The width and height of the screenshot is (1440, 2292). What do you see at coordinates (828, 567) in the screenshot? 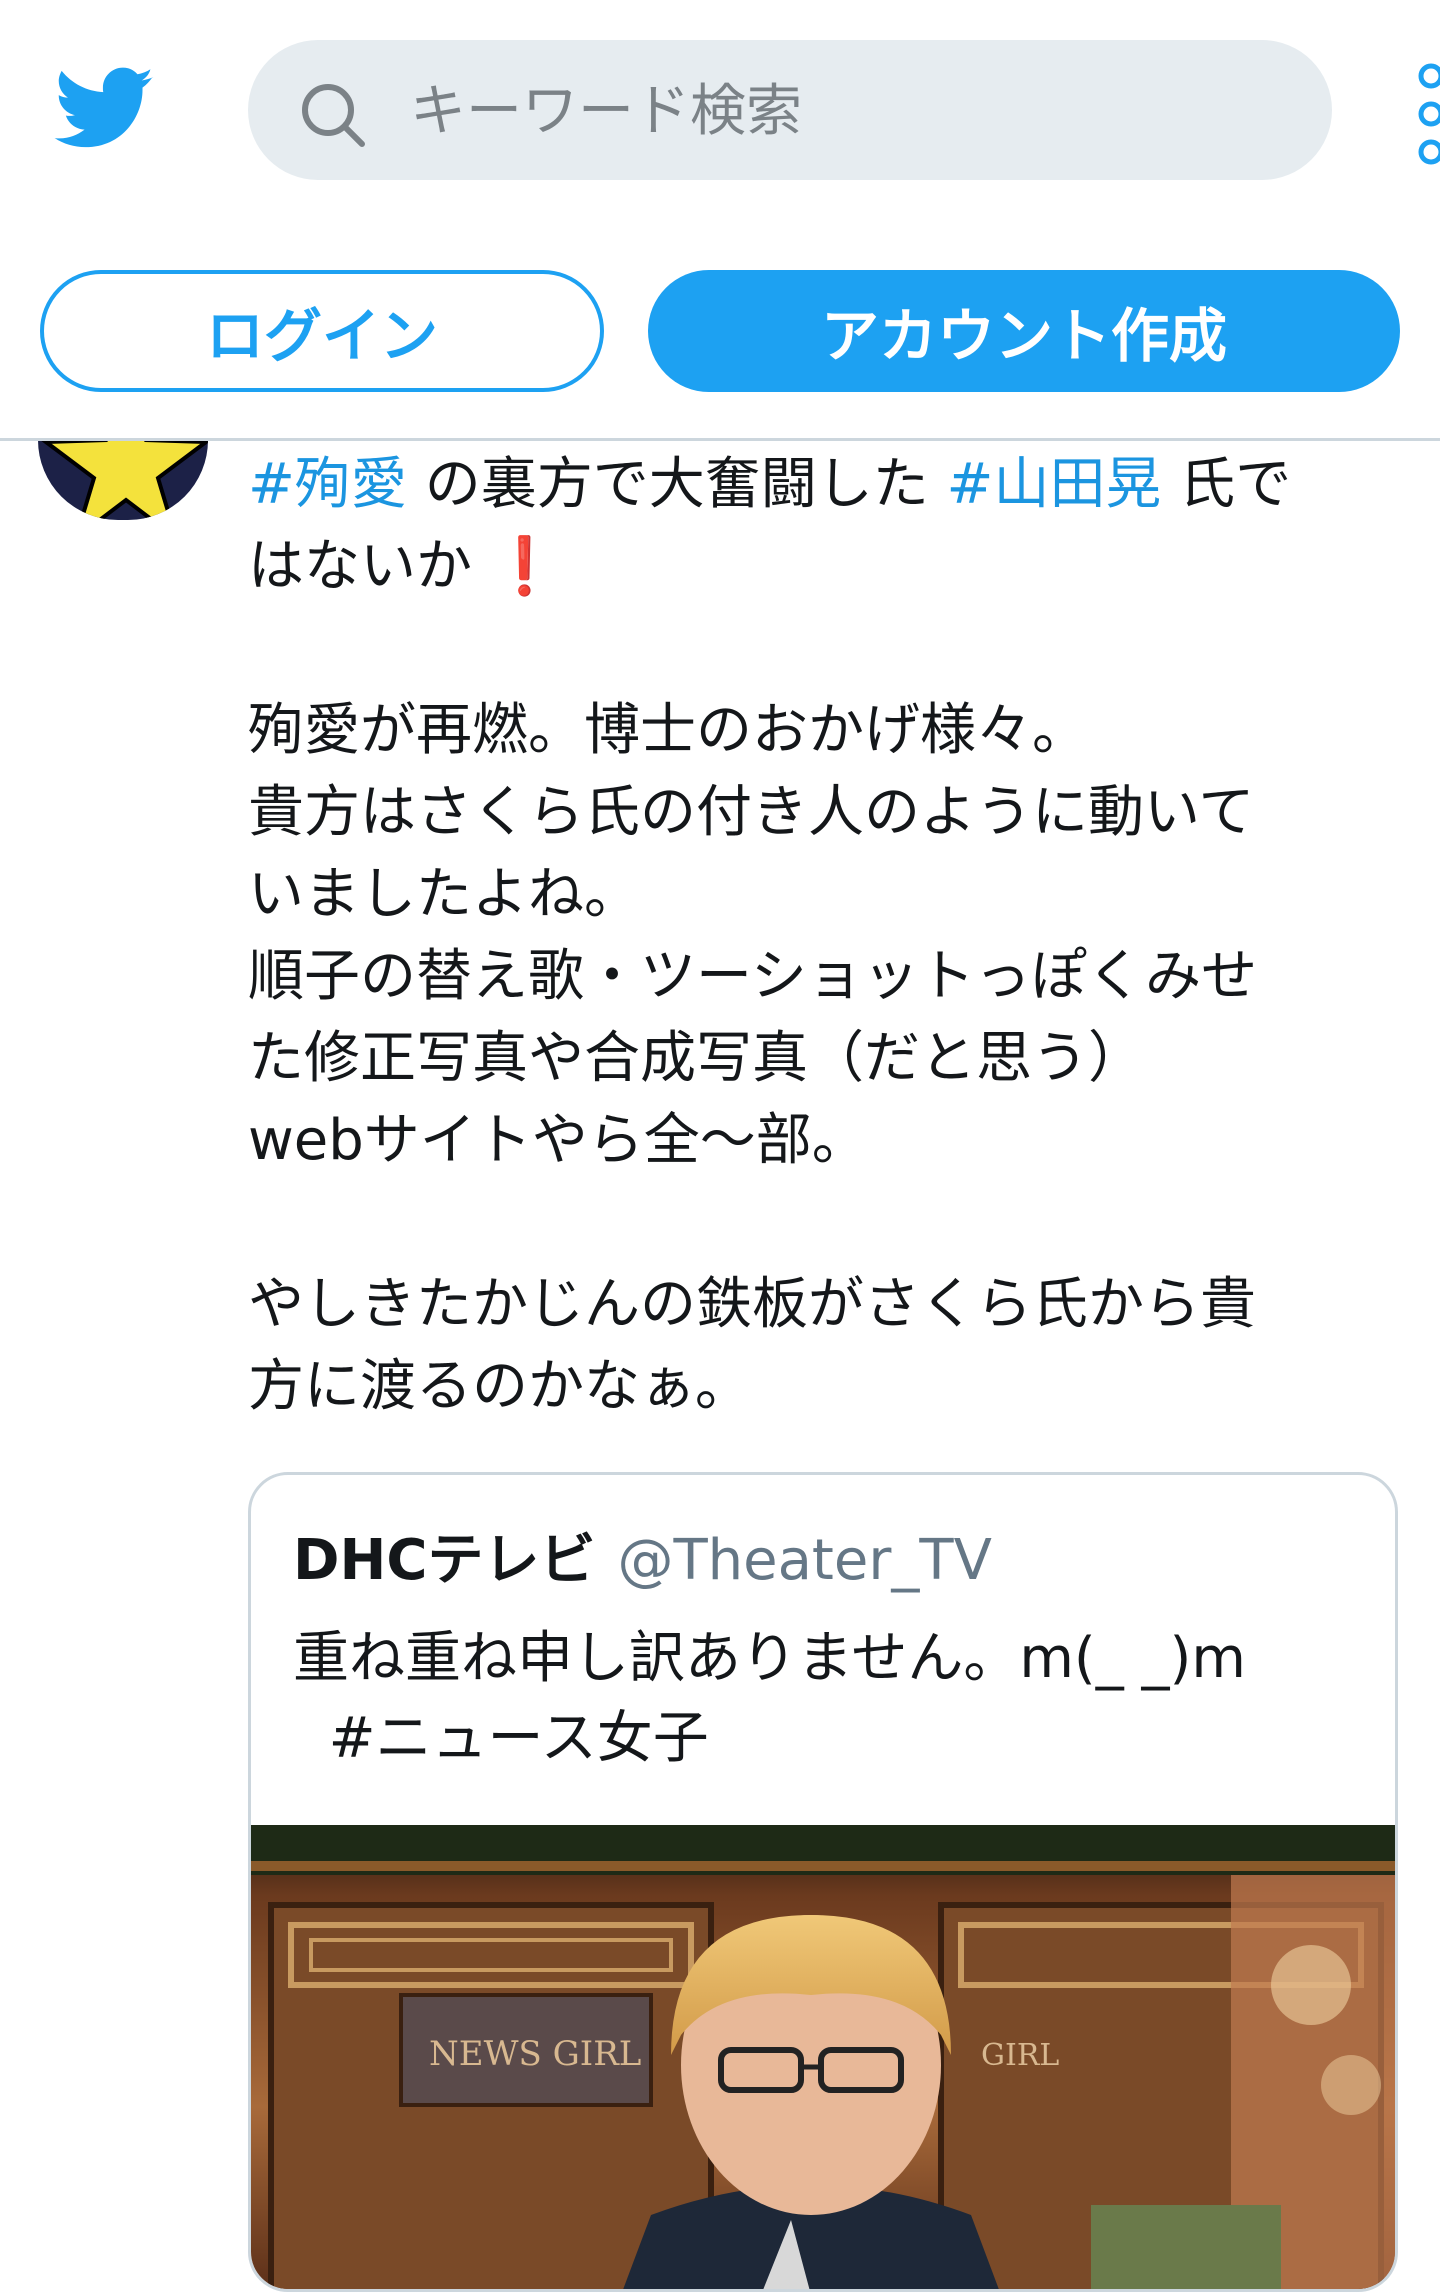
I see `tweet-line: はないか ❗` at bounding box center [828, 567].